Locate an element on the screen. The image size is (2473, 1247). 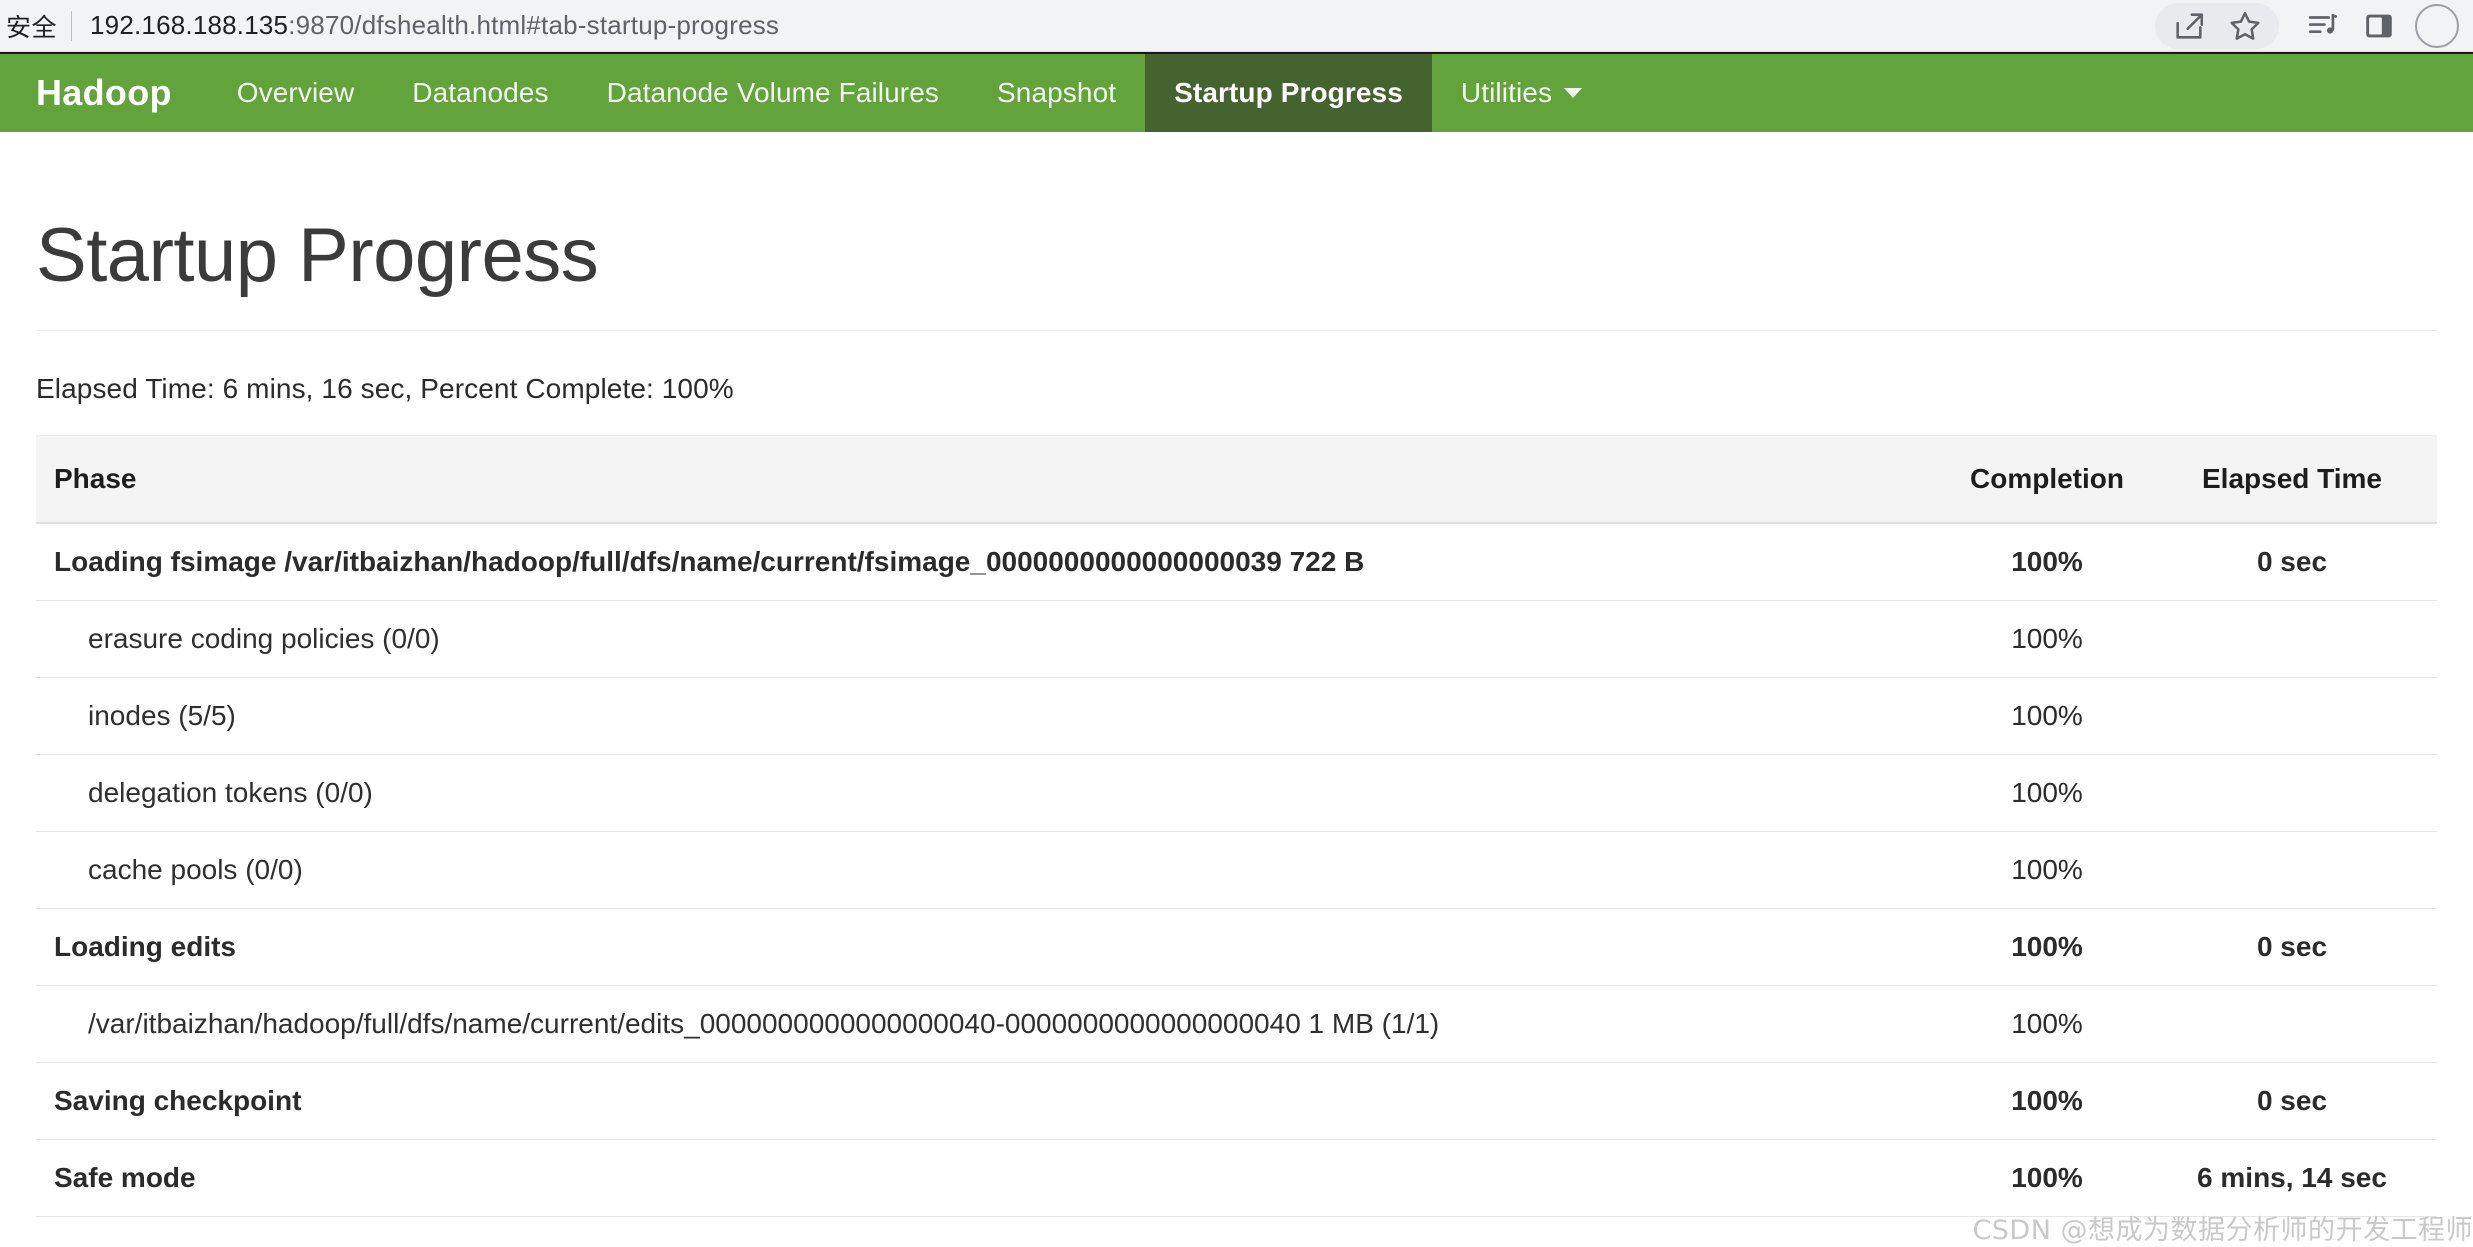
table-row: inodes (5/5) 100% is located at coordinates (1236, 716).